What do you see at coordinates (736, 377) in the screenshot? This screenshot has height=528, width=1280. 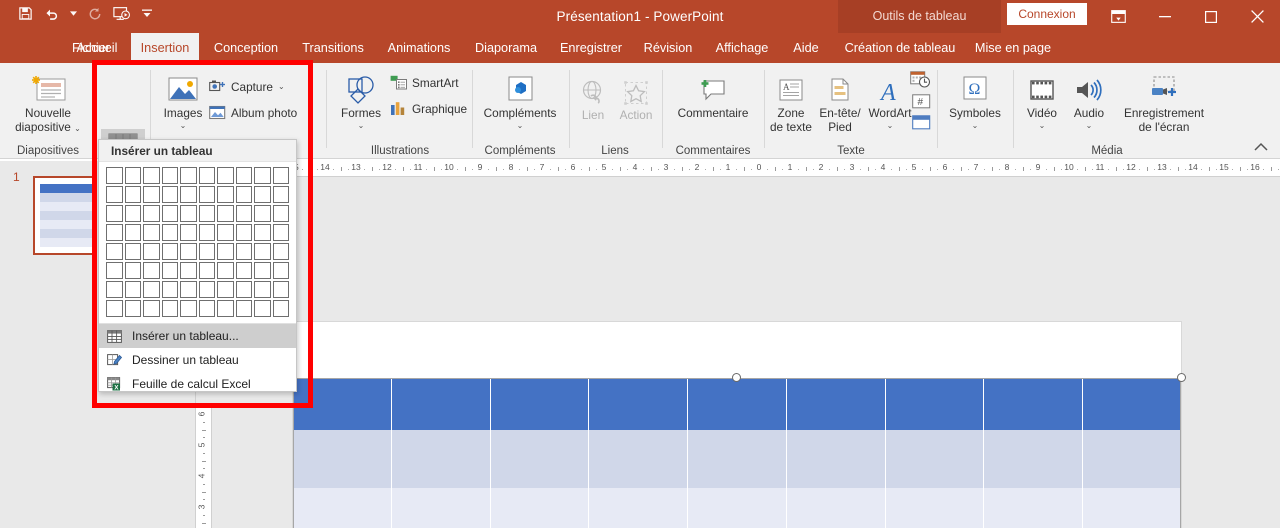 I see `table-resize-handle-top` at bounding box center [736, 377].